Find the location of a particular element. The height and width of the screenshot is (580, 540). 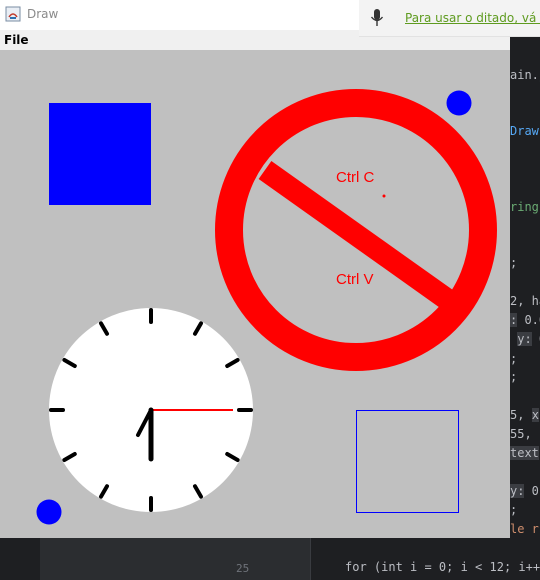

blue-dot-bottom-left is located at coordinates (49, 512).